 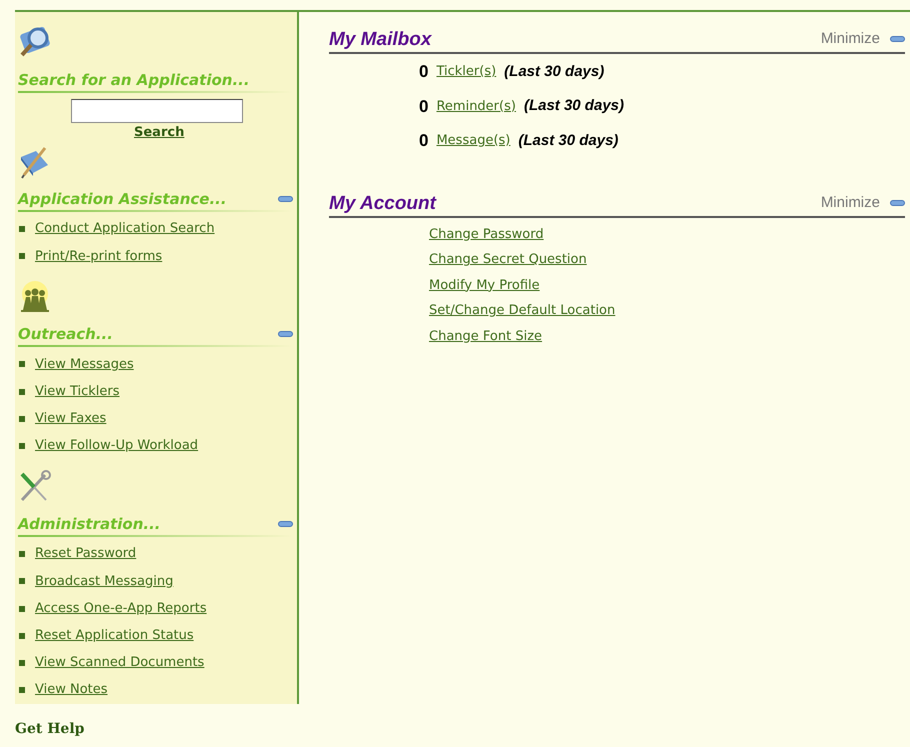 I want to click on sidebar-link: Conduct Application Search, so click(x=125, y=229).